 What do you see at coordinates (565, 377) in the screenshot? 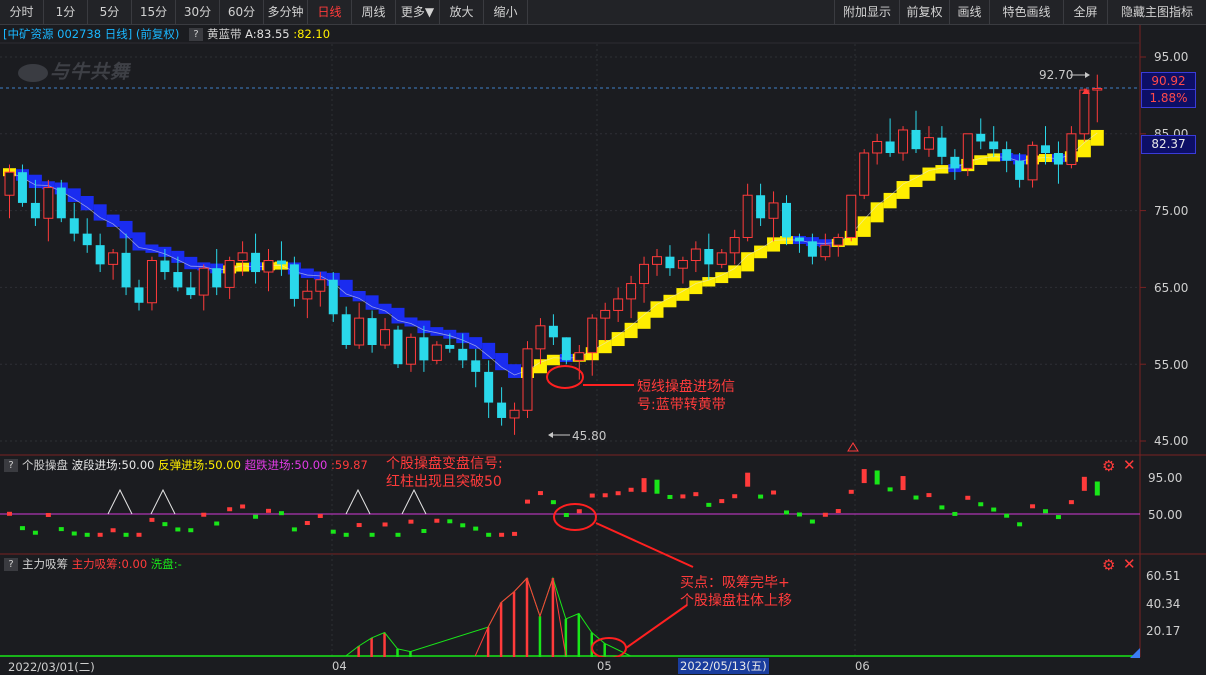
I see `band-signal-circle` at bounding box center [565, 377].